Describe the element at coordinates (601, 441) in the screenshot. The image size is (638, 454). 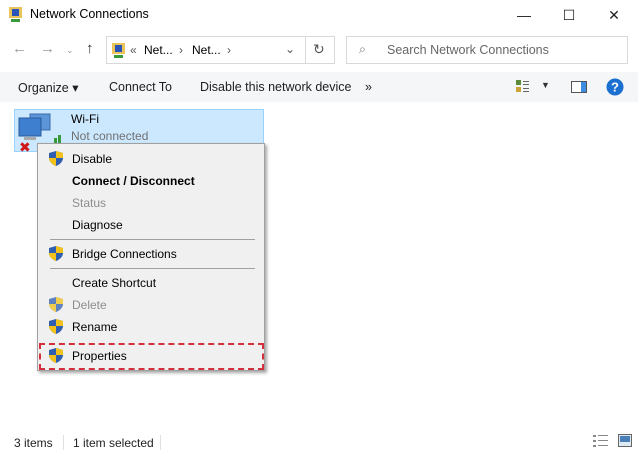
I see `details-view-icon` at that location.